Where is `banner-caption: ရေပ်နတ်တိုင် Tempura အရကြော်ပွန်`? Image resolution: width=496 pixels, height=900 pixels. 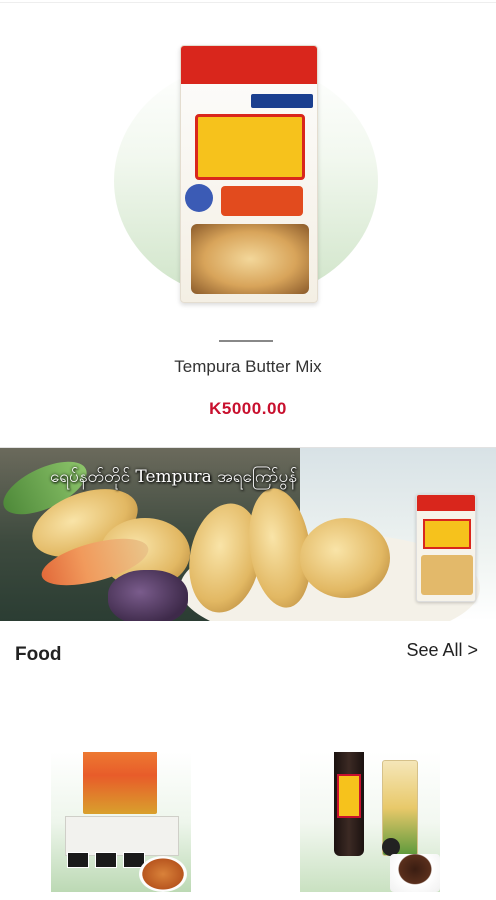 banner-caption: ရေပ်နတ်တိုင် Tempura အရကြော်ပွန် is located at coordinates (174, 477).